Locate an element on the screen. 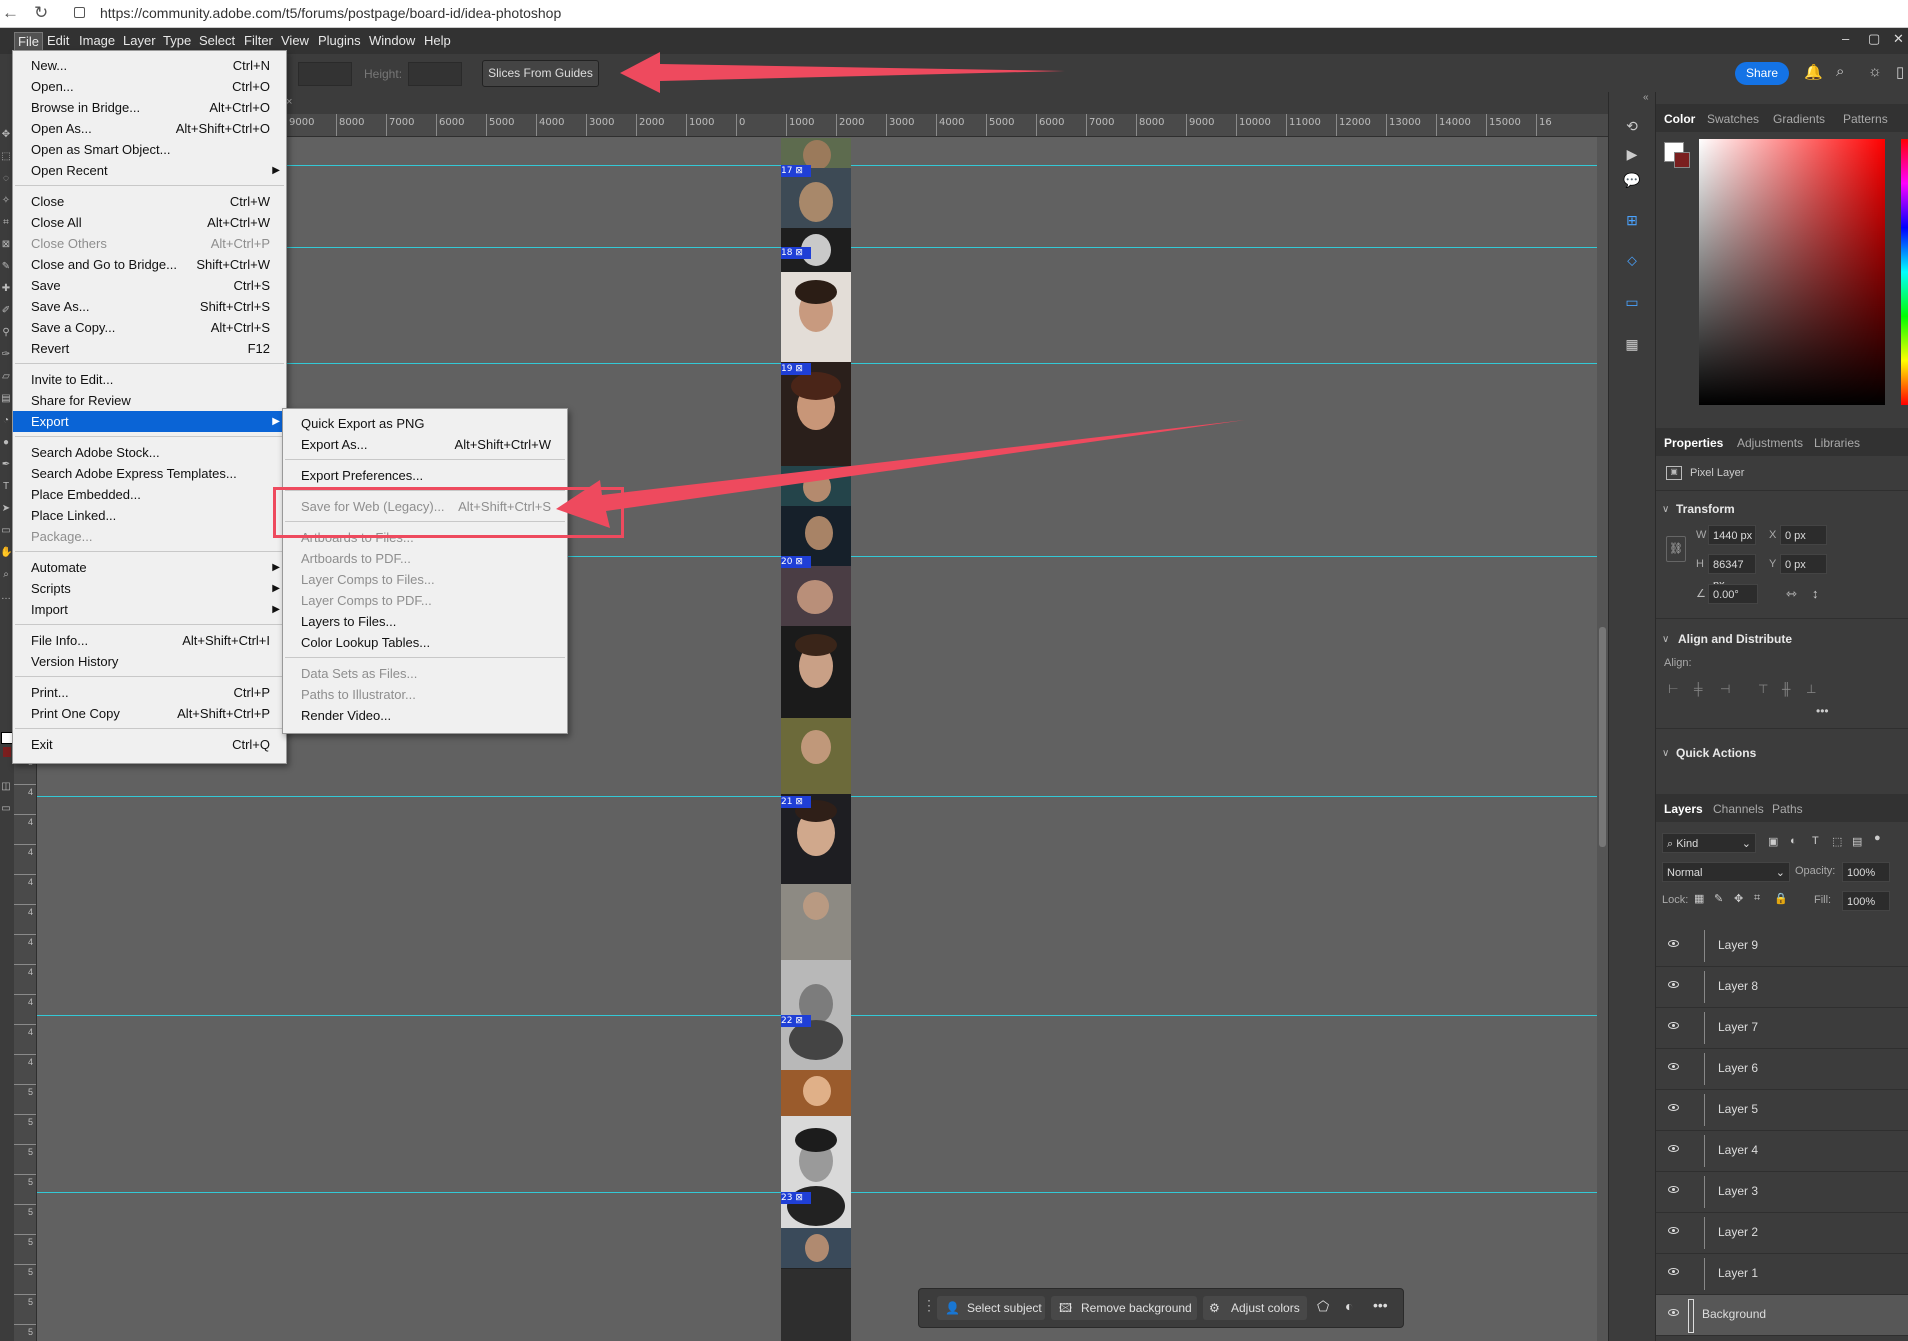  annotation-arrows is located at coordinates (900, 290).